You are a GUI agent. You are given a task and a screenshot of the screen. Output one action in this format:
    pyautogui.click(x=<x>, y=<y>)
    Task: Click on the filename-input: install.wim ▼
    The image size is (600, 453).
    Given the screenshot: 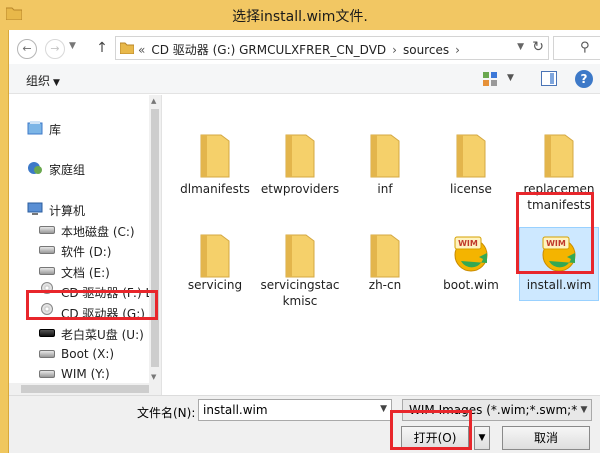 What is the action you would take?
    pyautogui.click(x=295, y=410)
    